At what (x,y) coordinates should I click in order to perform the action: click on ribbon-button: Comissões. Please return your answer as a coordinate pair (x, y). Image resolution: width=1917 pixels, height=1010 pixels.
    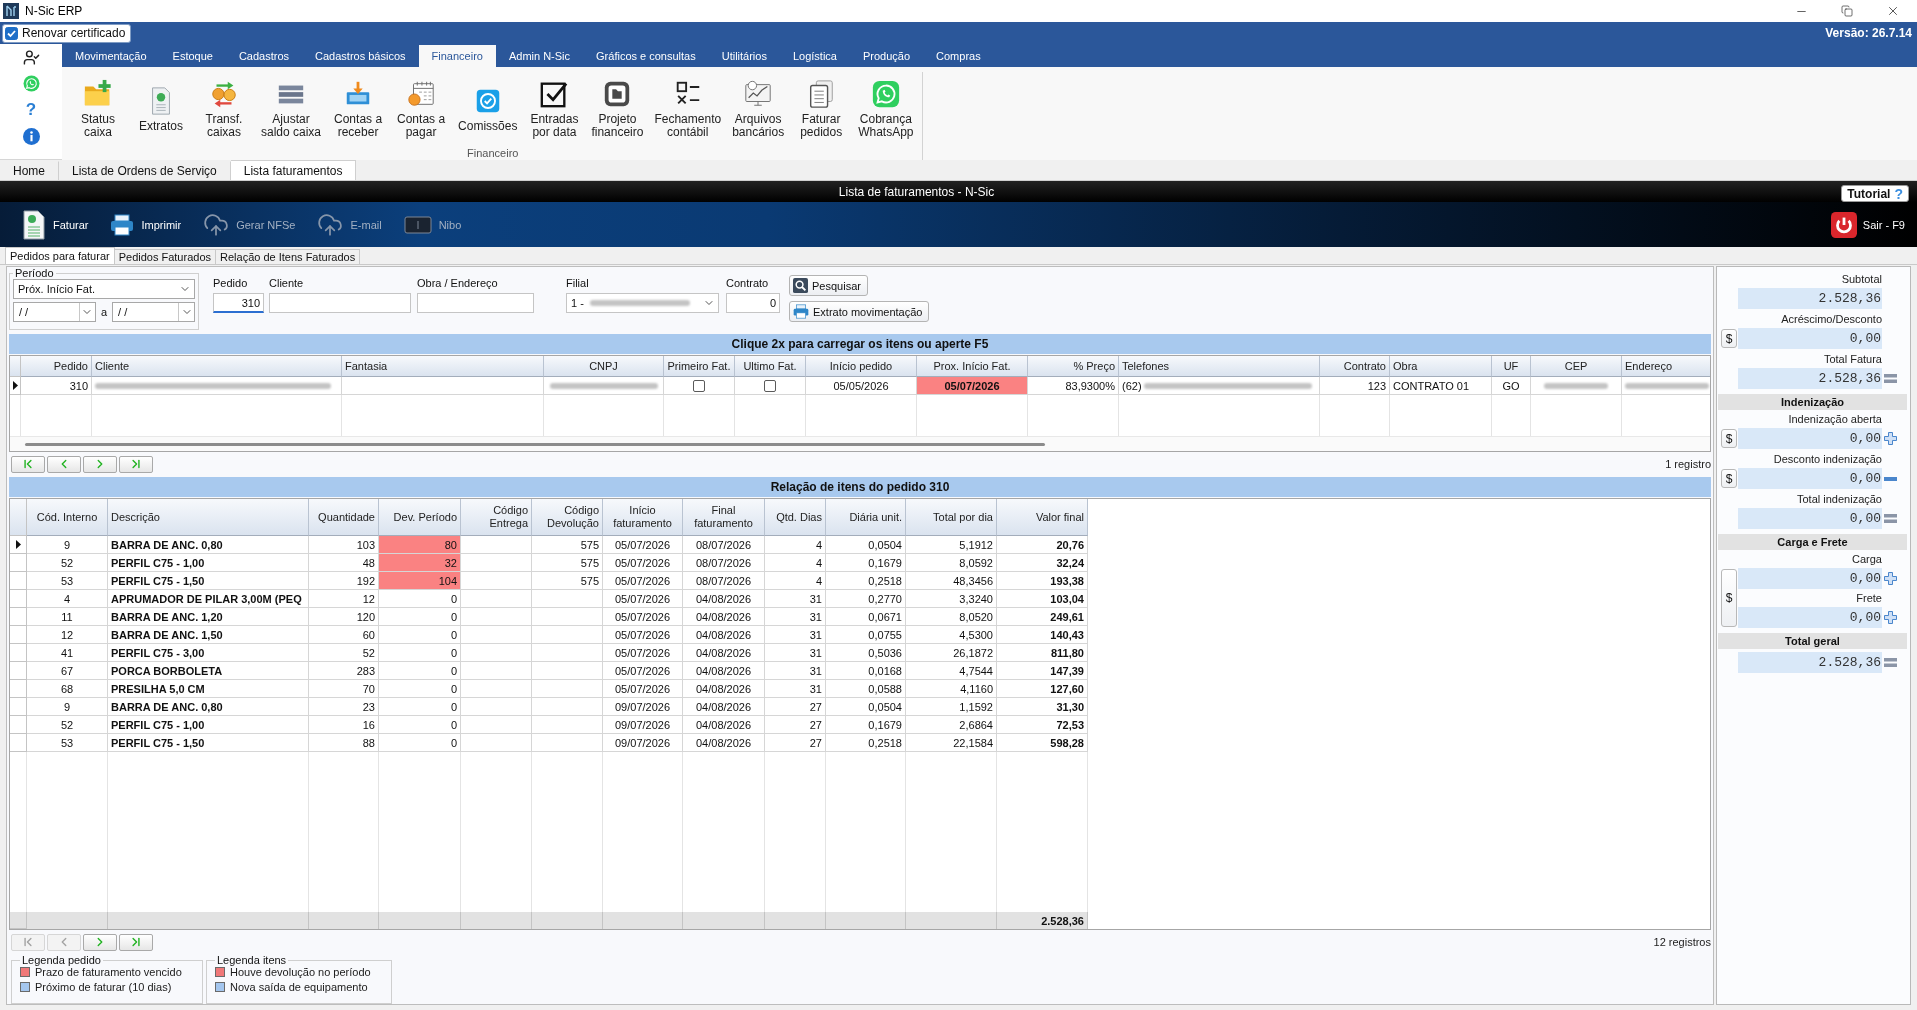
    Looking at the image, I should click on (488, 109).